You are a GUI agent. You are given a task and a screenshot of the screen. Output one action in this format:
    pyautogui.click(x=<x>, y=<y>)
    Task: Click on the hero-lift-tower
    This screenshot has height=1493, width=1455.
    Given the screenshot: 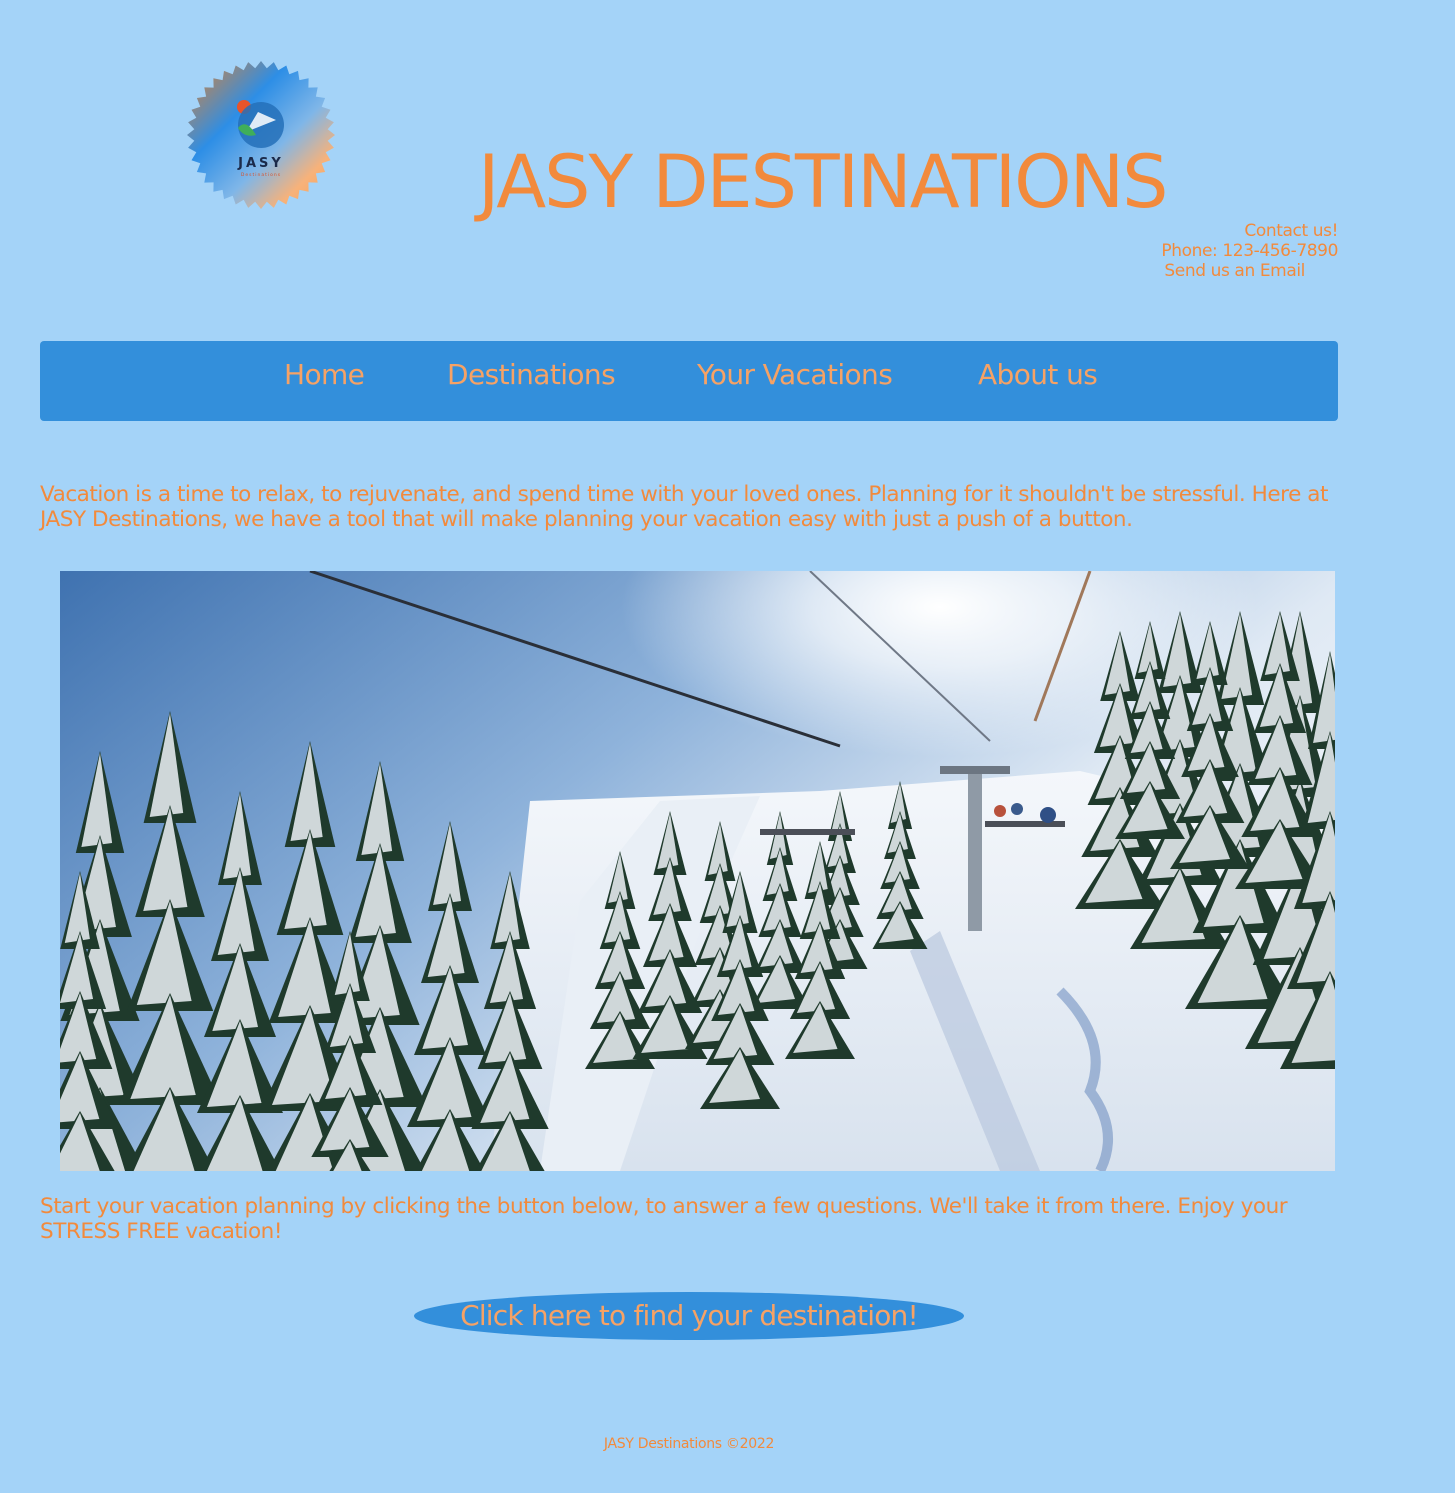 What is the action you would take?
    pyautogui.click(x=975, y=851)
    